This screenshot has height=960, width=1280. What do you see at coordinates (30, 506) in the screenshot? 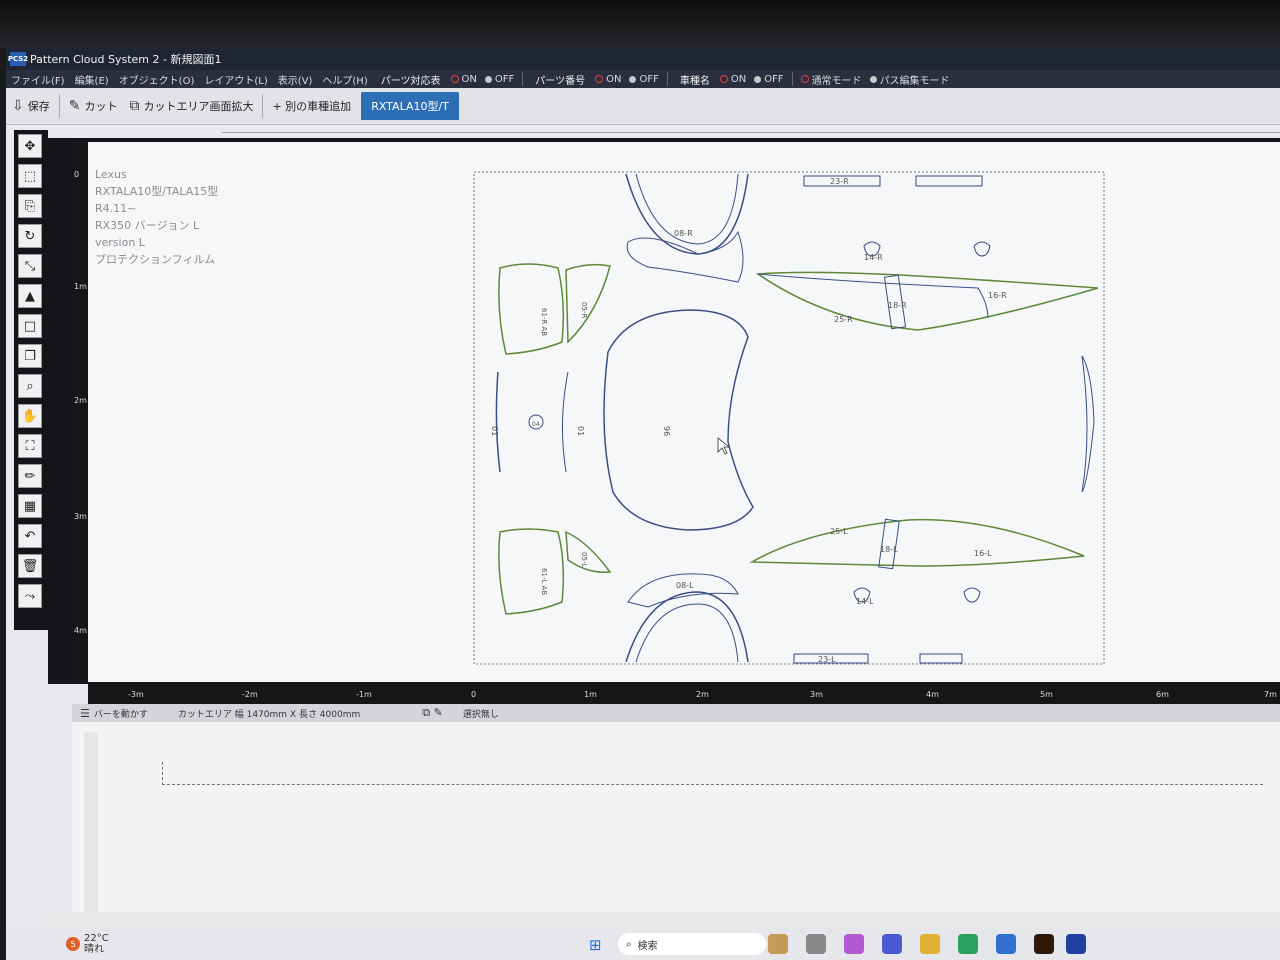
I see `grid-tool-icon: ▦` at bounding box center [30, 506].